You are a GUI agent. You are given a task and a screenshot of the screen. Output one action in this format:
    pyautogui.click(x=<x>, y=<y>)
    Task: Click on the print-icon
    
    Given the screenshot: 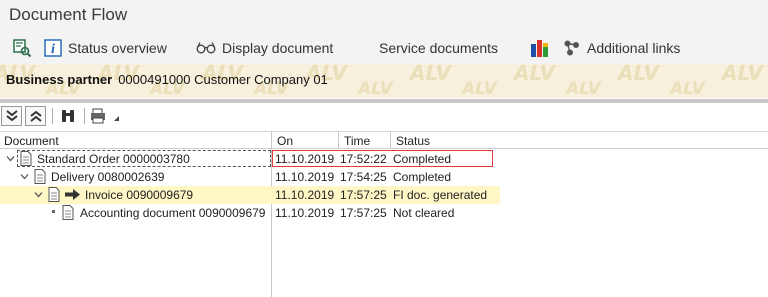 What is the action you would take?
    pyautogui.click(x=105, y=116)
    